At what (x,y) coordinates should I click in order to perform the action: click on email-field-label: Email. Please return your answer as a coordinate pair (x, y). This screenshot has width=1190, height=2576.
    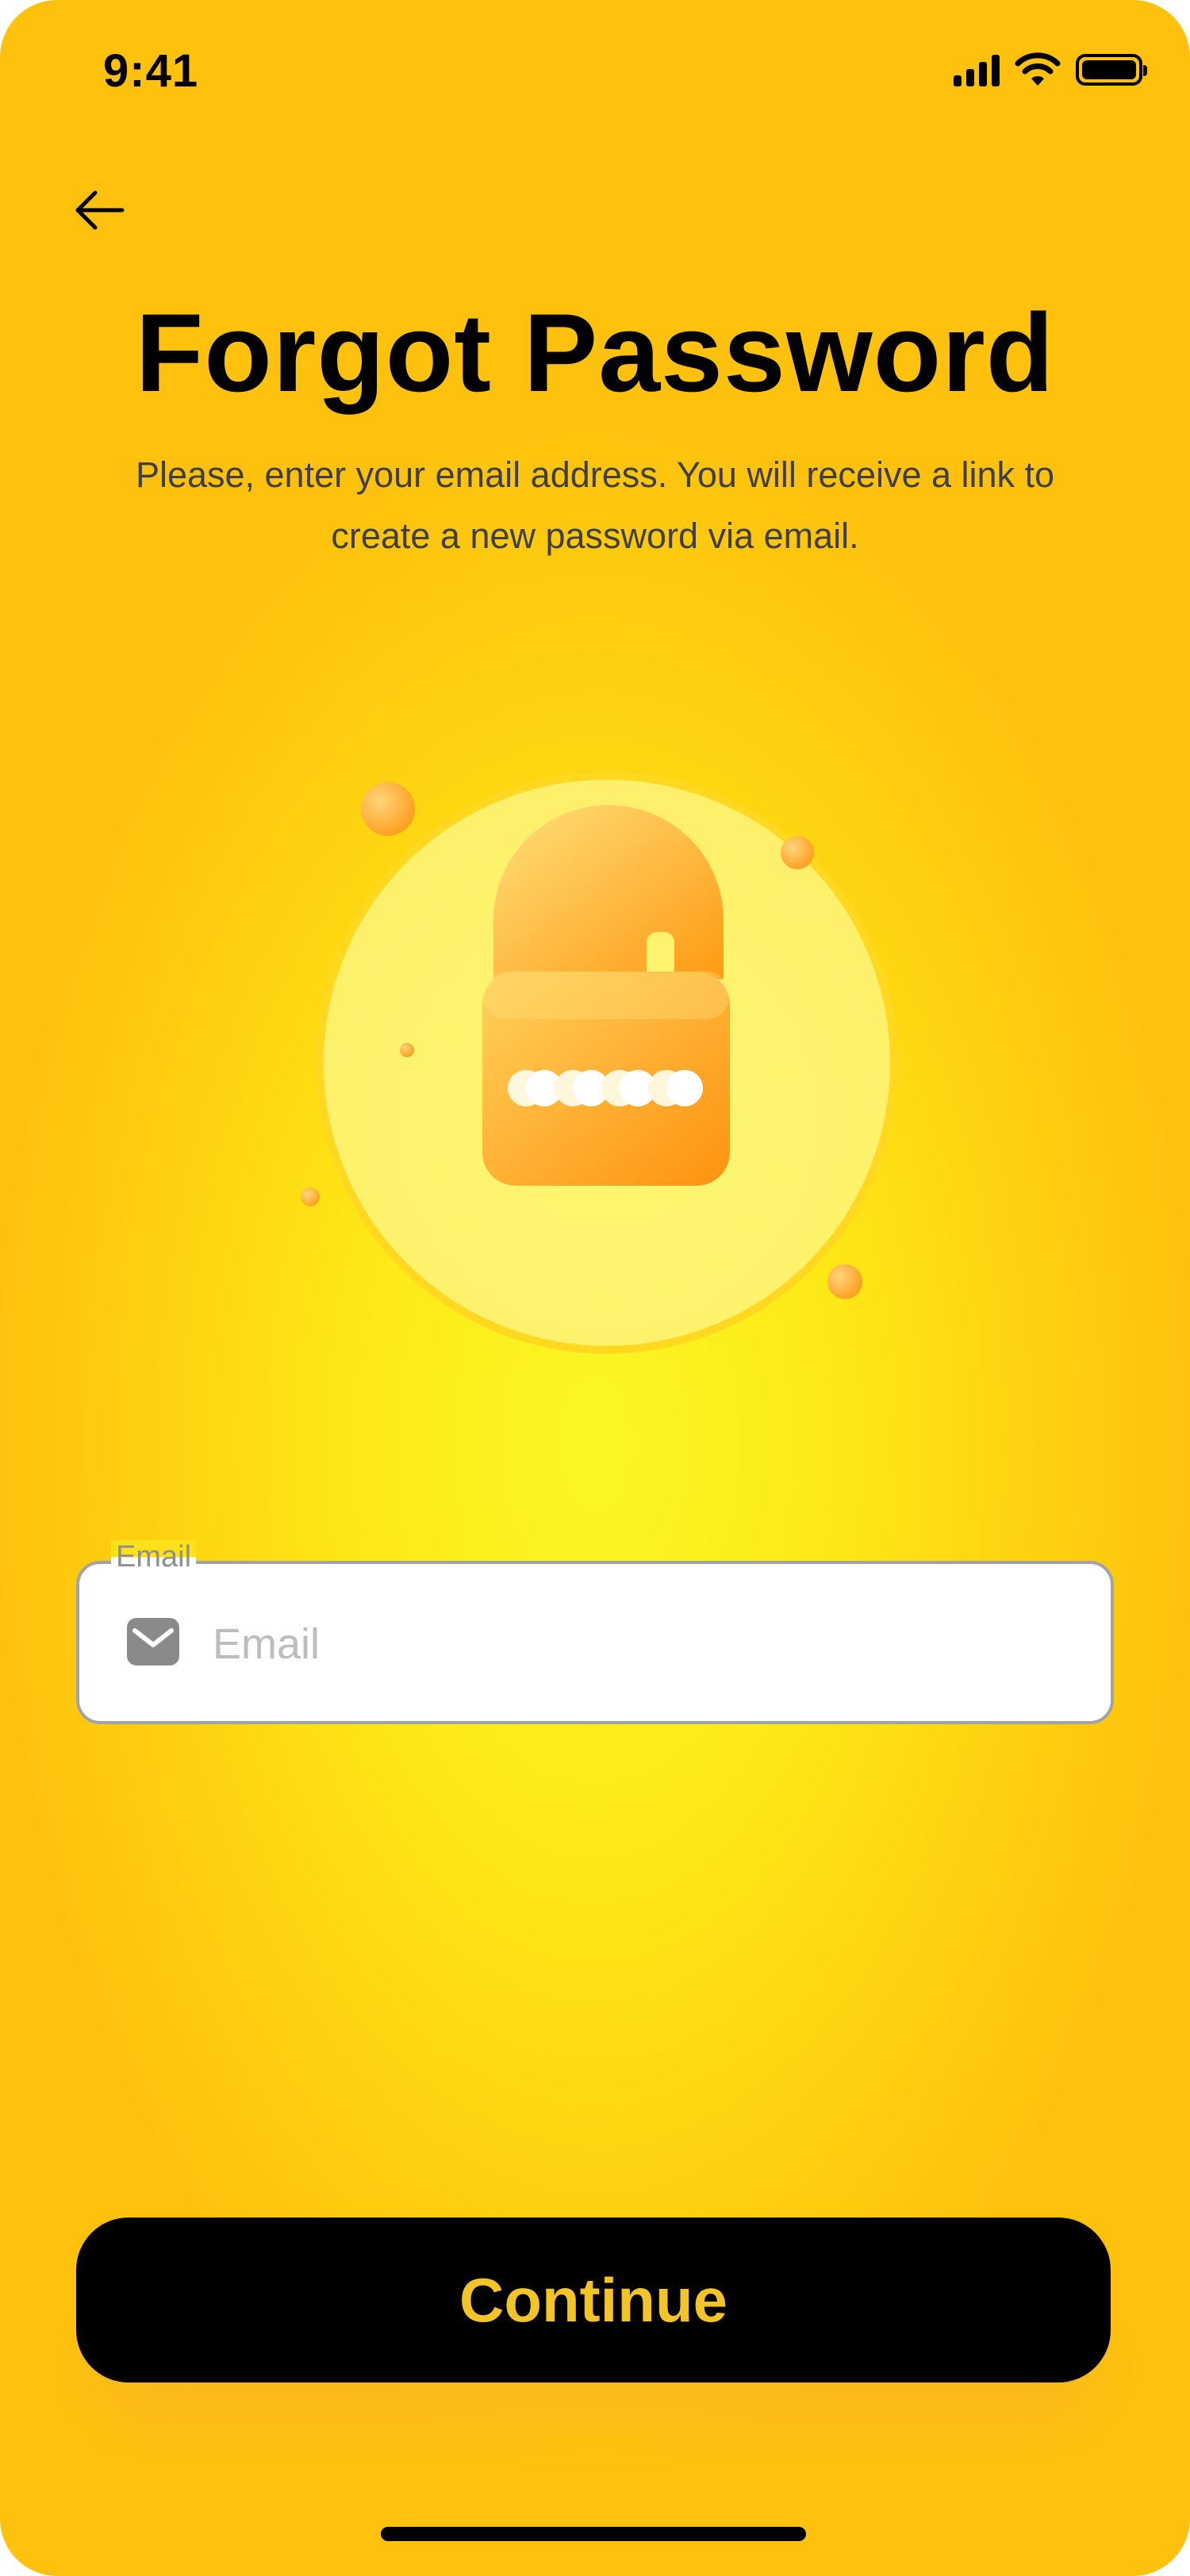
    Looking at the image, I should click on (154, 1557).